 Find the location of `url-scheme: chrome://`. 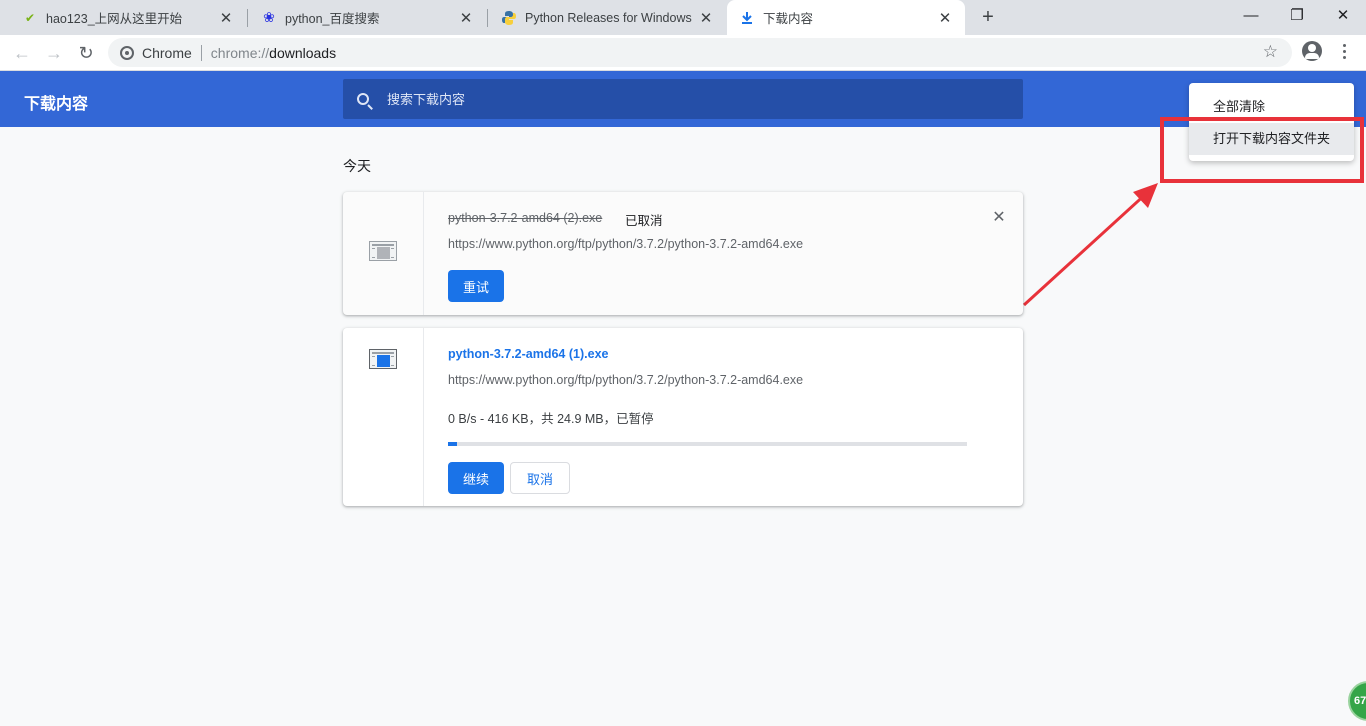

url-scheme: chrome:// is located at coordinates (240, 52).